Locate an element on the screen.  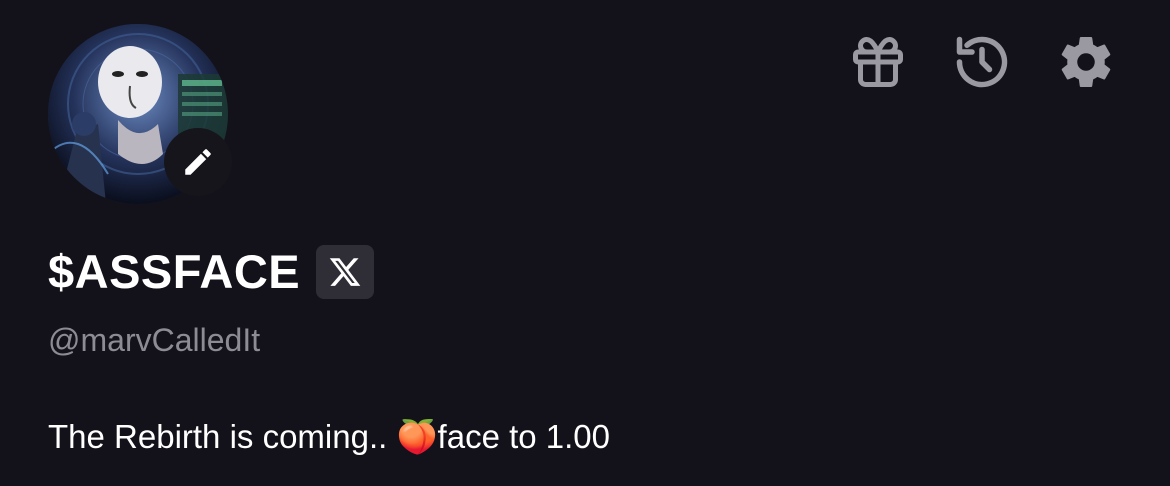
x-logo-icon is located at coordinates (345, 272).